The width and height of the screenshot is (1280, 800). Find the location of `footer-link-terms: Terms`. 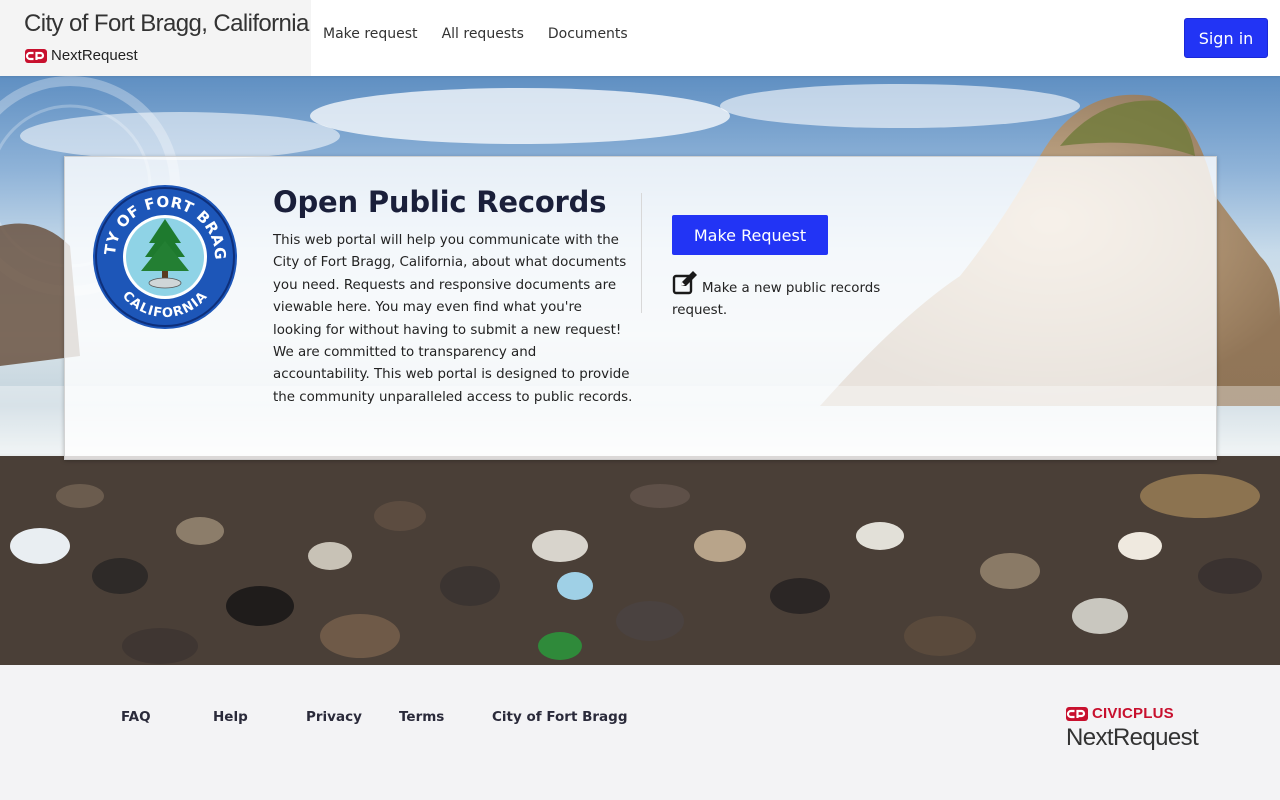

footer-link-terms: Terms is located at coordinates (445, 717).